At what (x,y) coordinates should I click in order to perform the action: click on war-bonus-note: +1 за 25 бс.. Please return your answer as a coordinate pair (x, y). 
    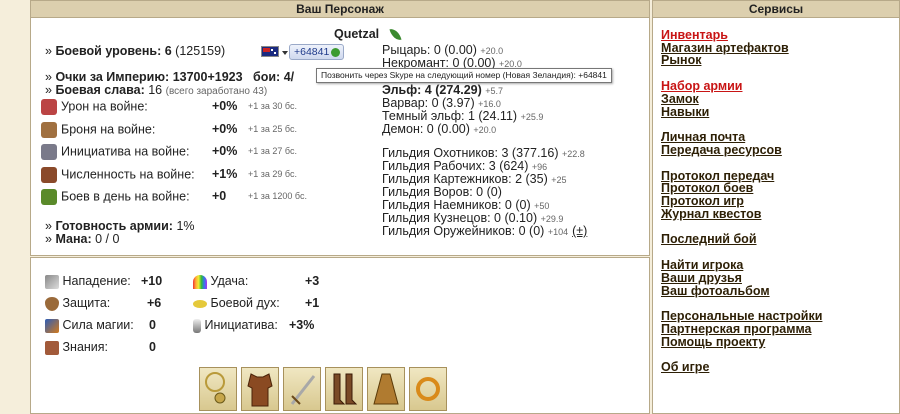
    Looking at the image, I should click on (272, 128).